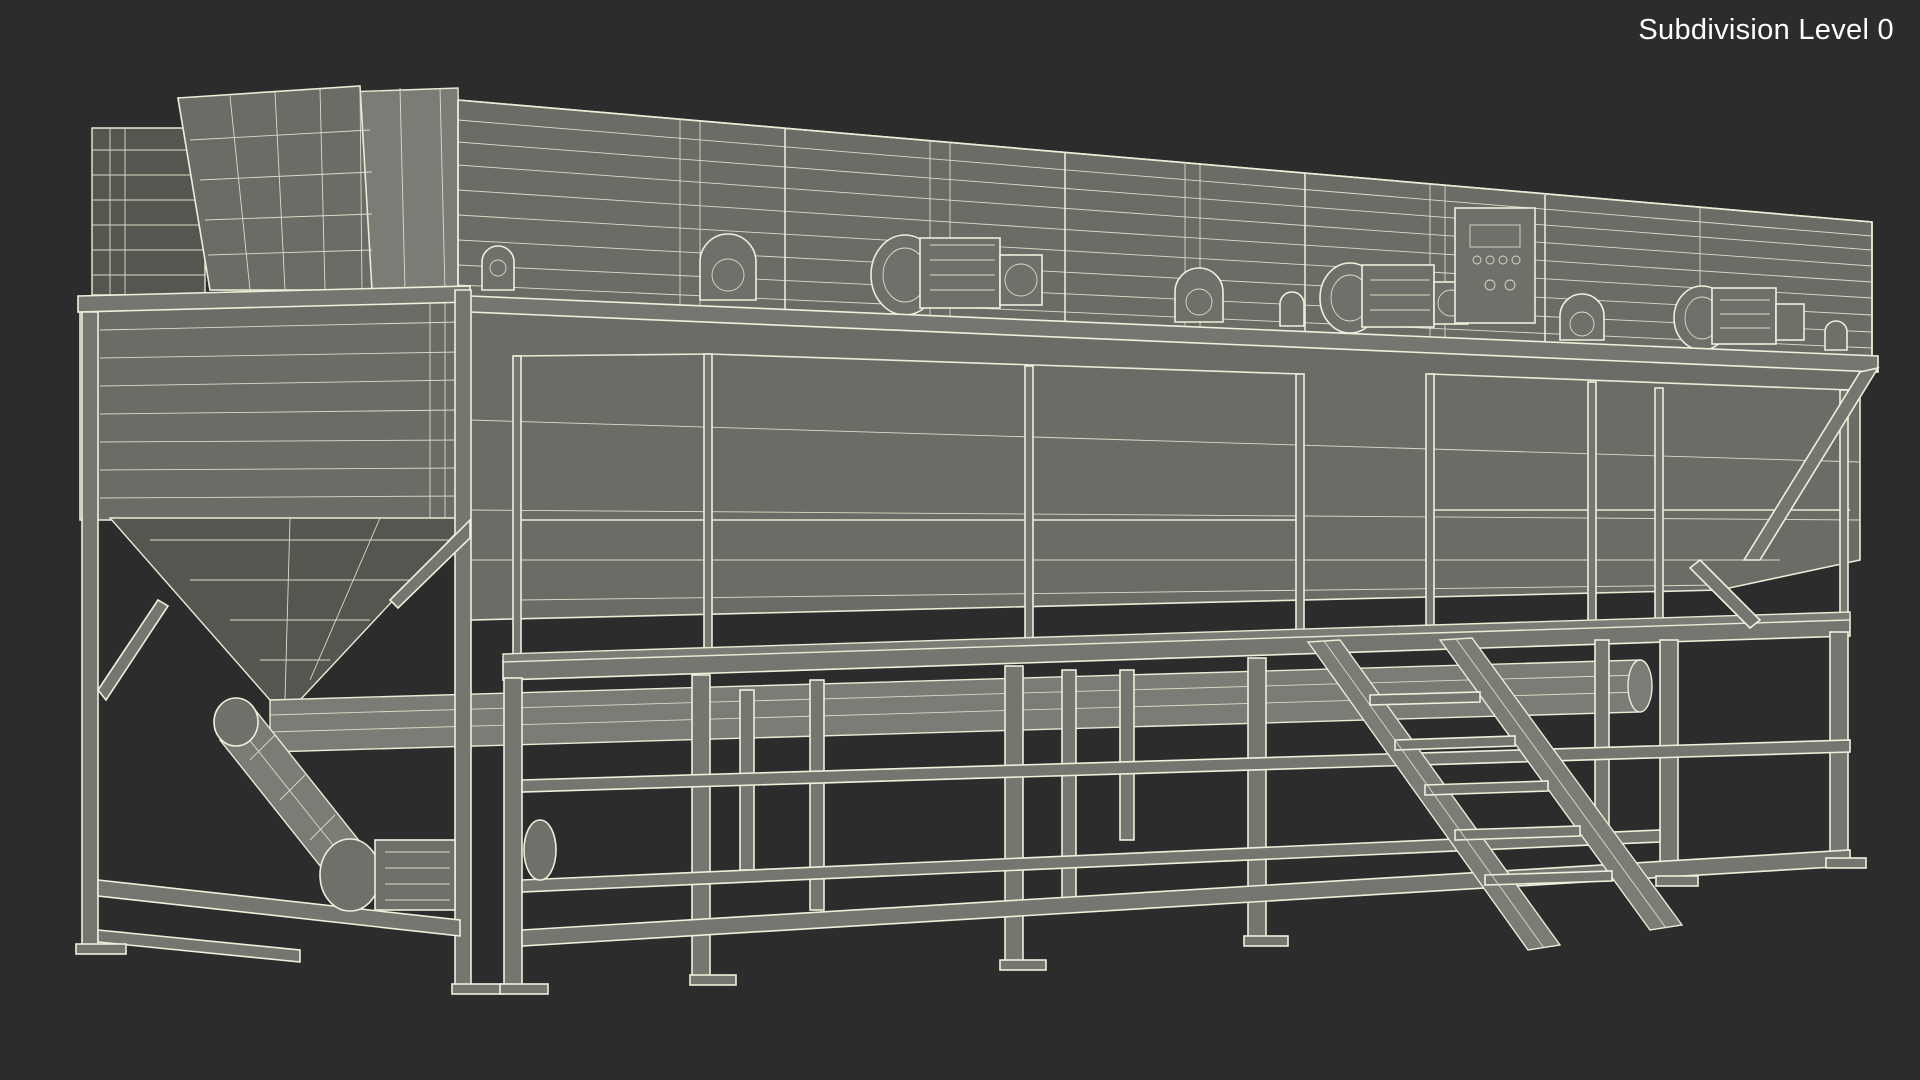 The height and width of the screenshot is (1080, 1920). Describe the element at coordinates (320, 188) in the screenshot. I see `feed-chute` at that location.